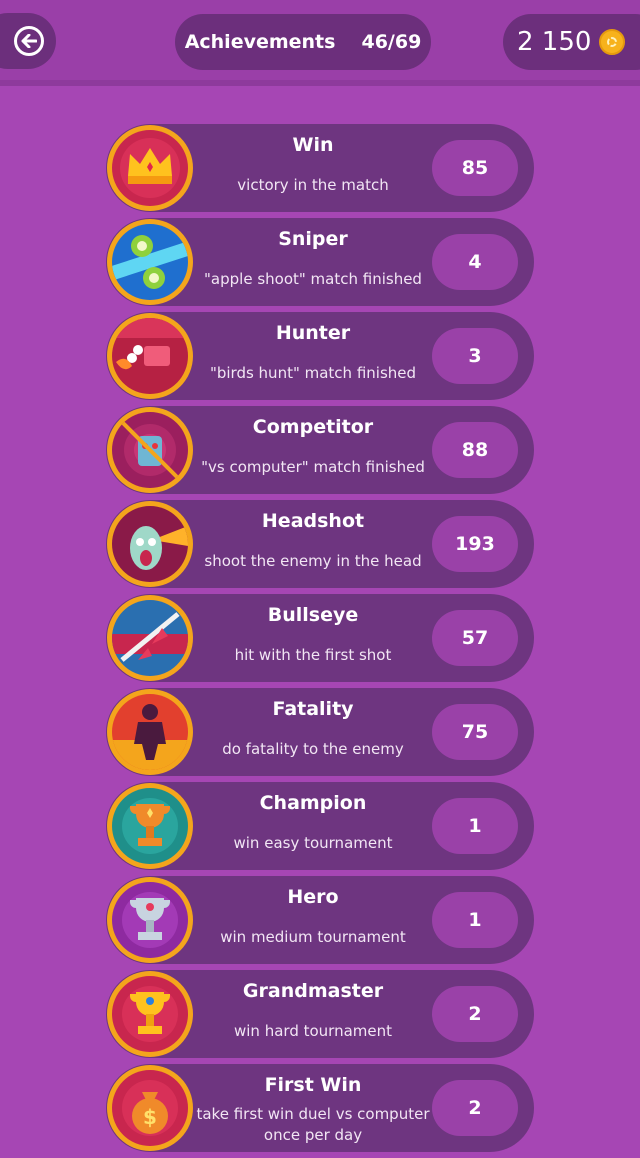  Describe the element at coordinates (313, 843) in the screenshot. I see `achievement-description: win easy tournament` at that location.